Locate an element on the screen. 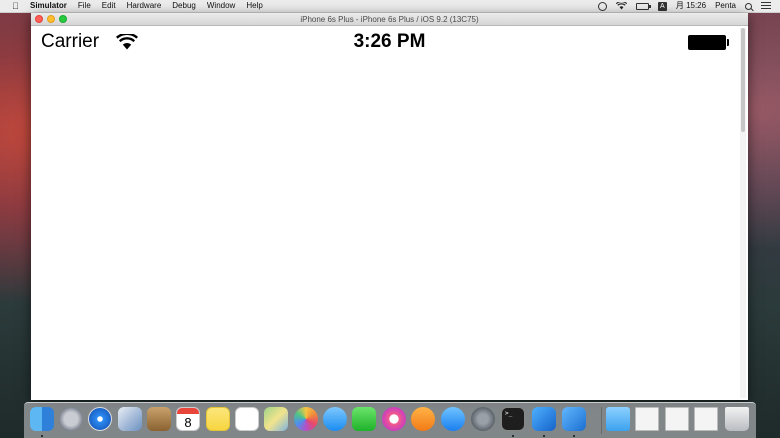 This screenshot has width=780, height=438. calendar-icon: 8 is located at coordinates (188, 419).